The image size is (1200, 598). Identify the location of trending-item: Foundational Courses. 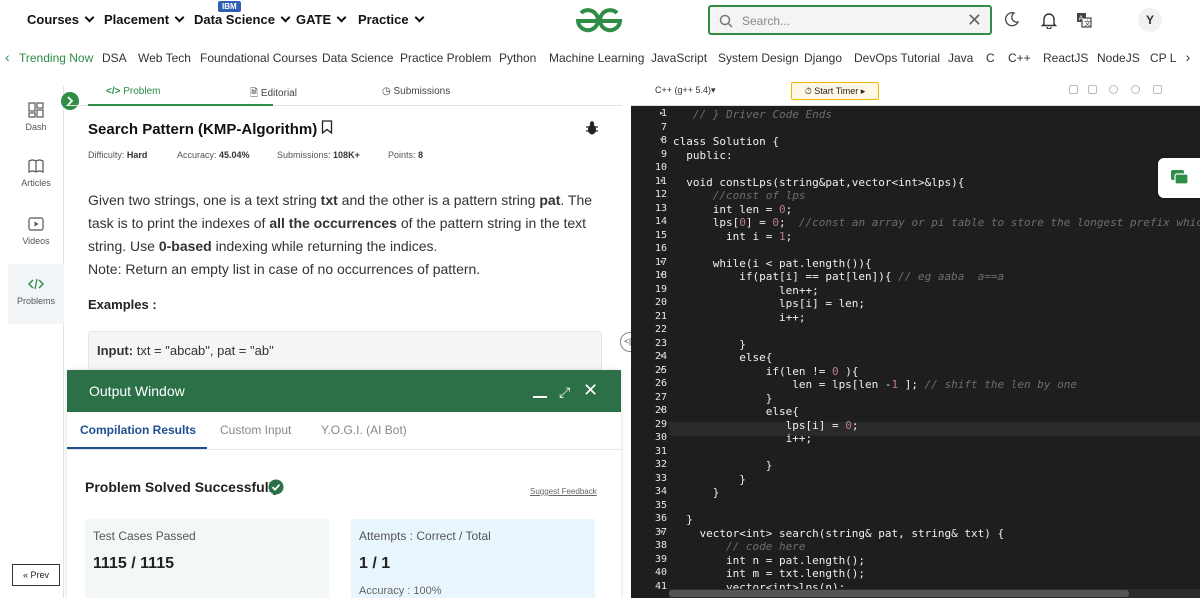
(258, 58).